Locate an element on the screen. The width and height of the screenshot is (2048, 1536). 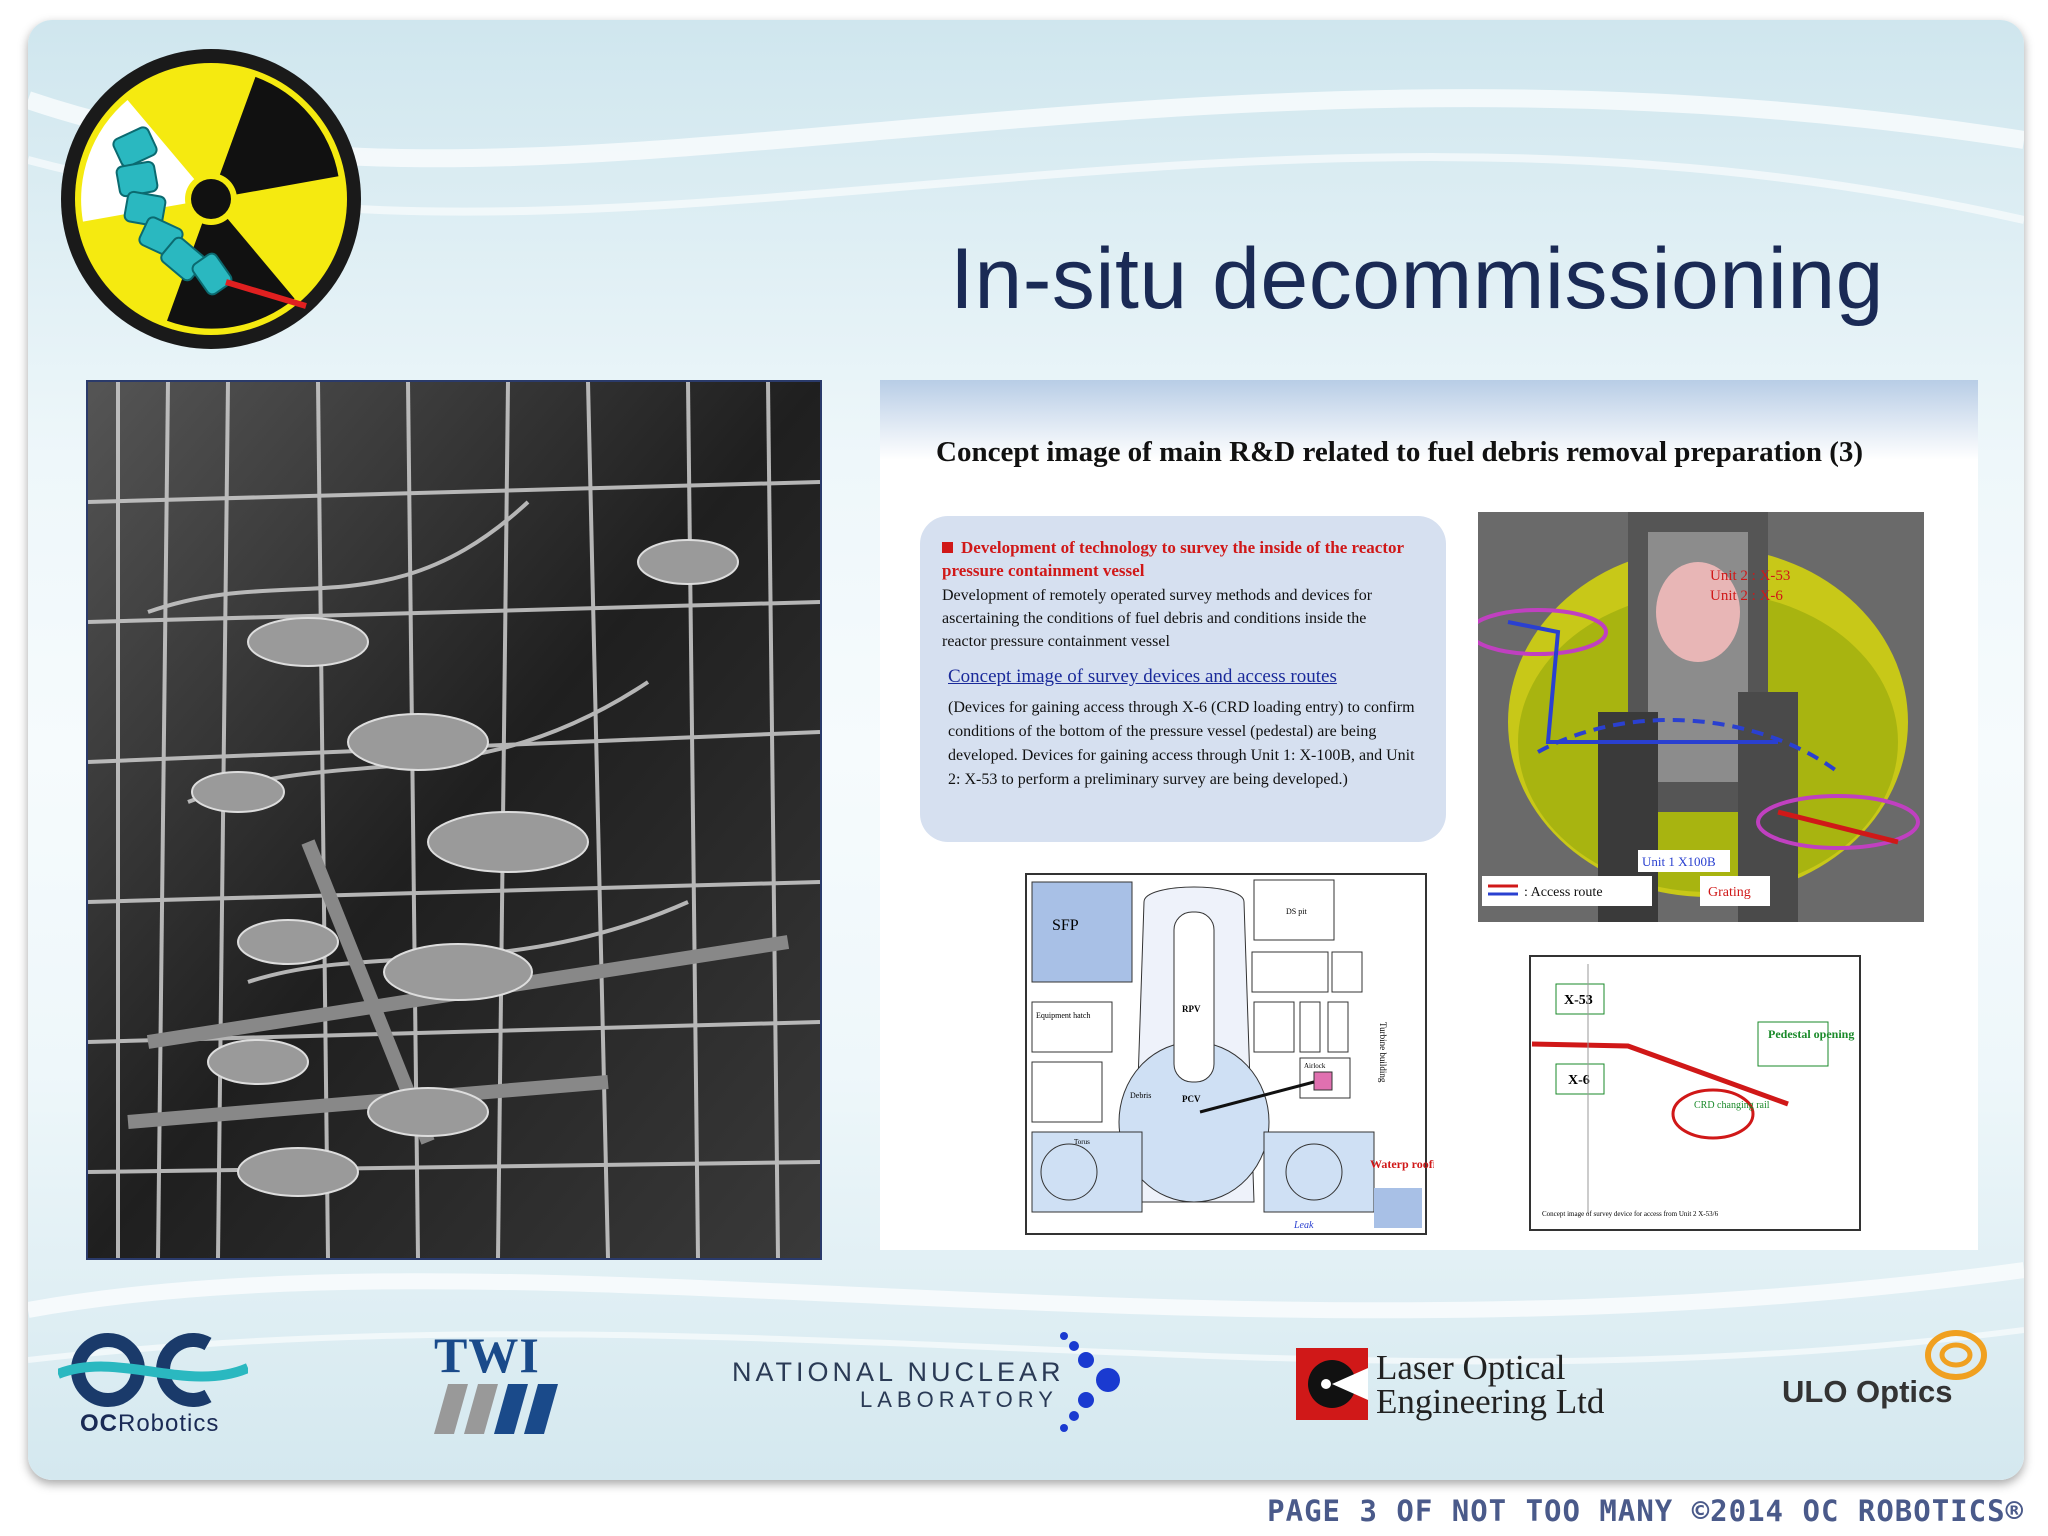
label-debris: Debris is located at coordinates (1140, 1095).